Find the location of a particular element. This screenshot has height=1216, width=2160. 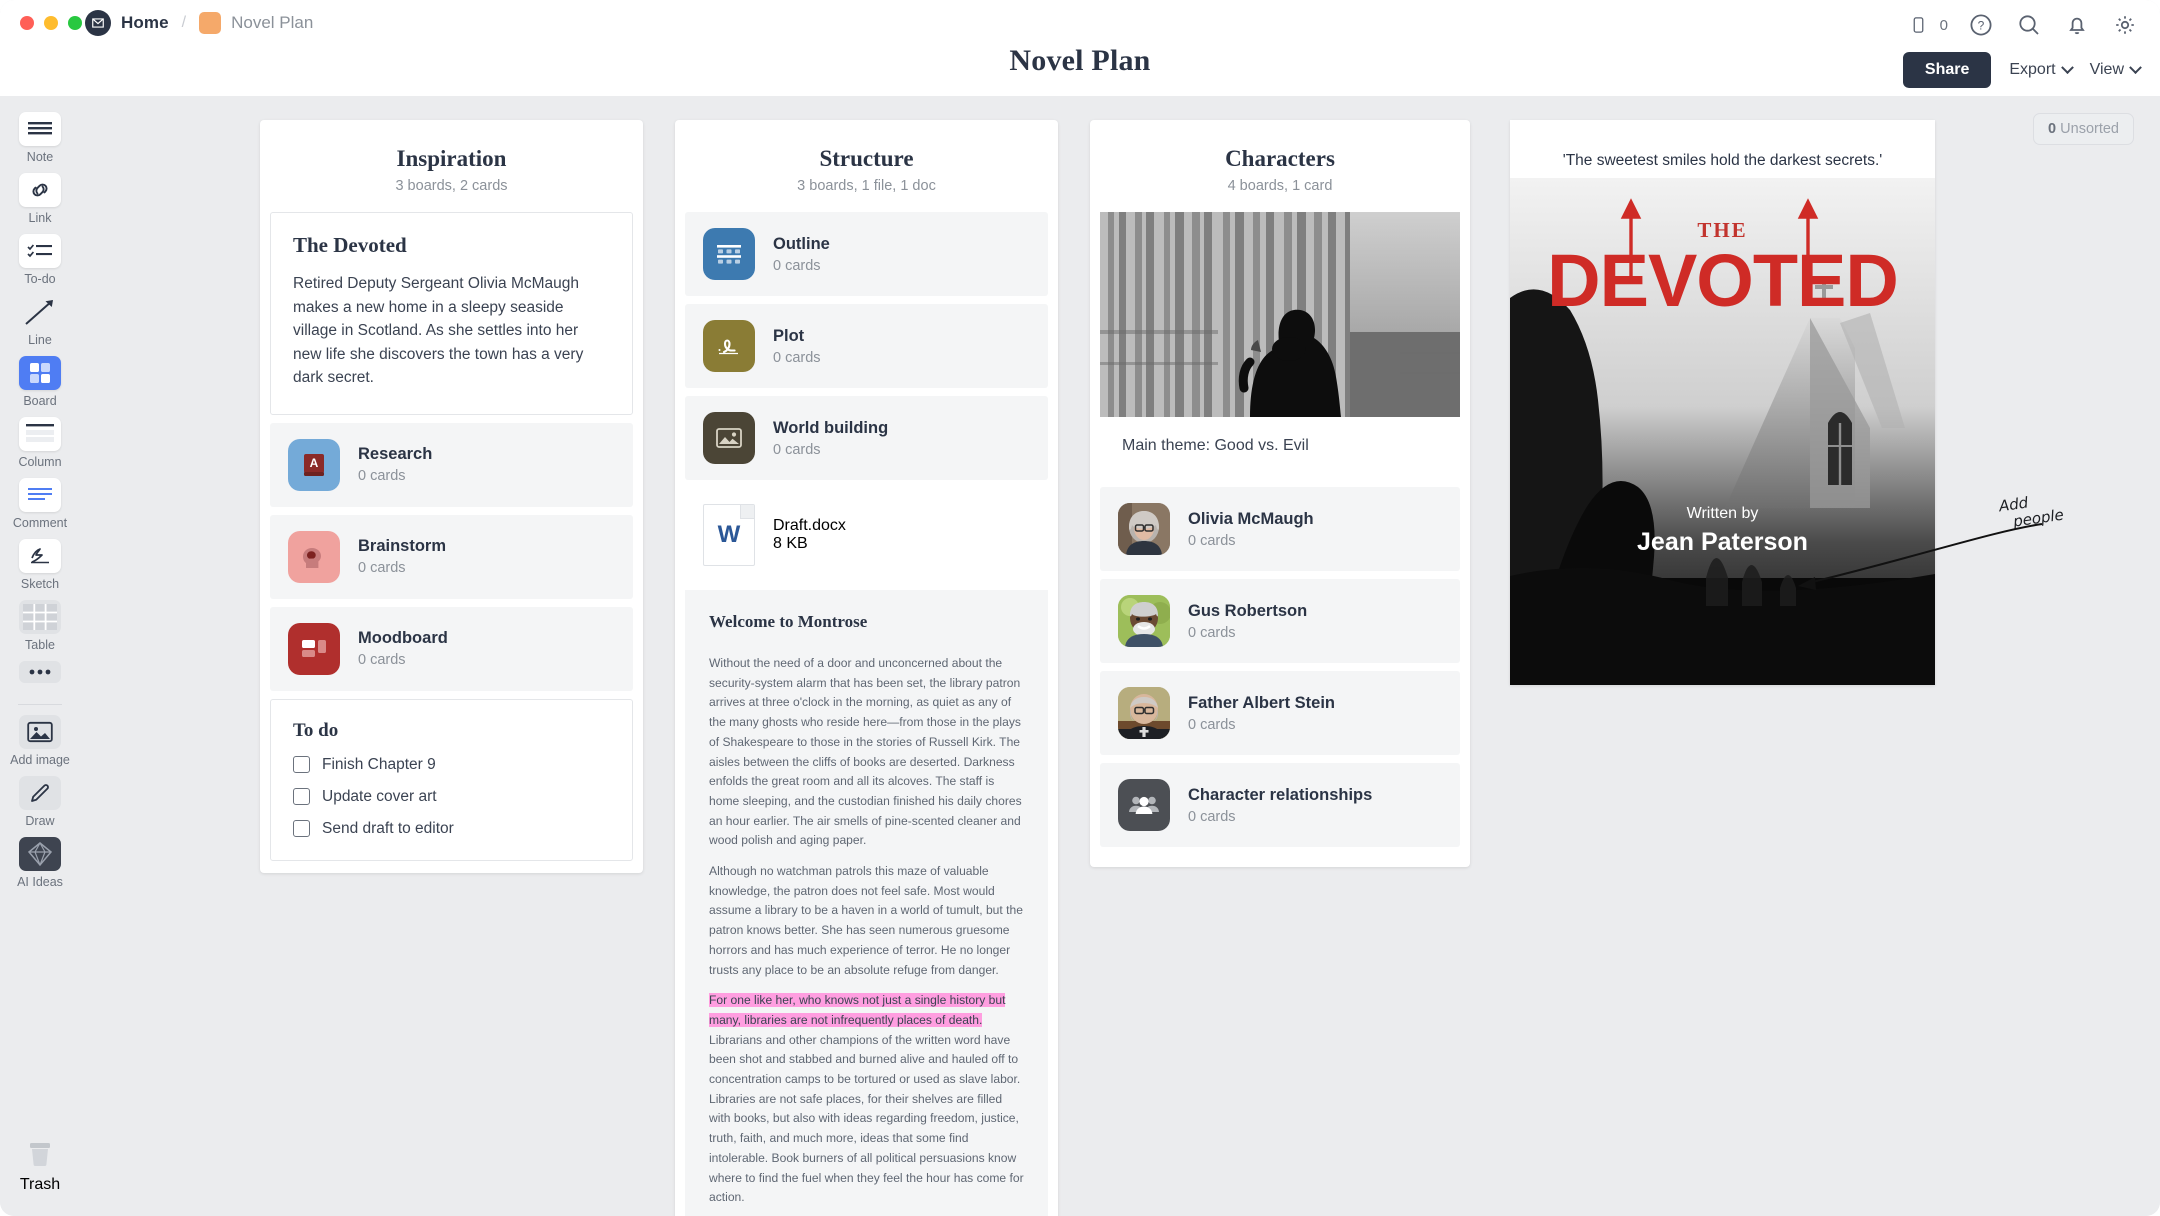

view-button: View is located at coordinates (2115, 69).